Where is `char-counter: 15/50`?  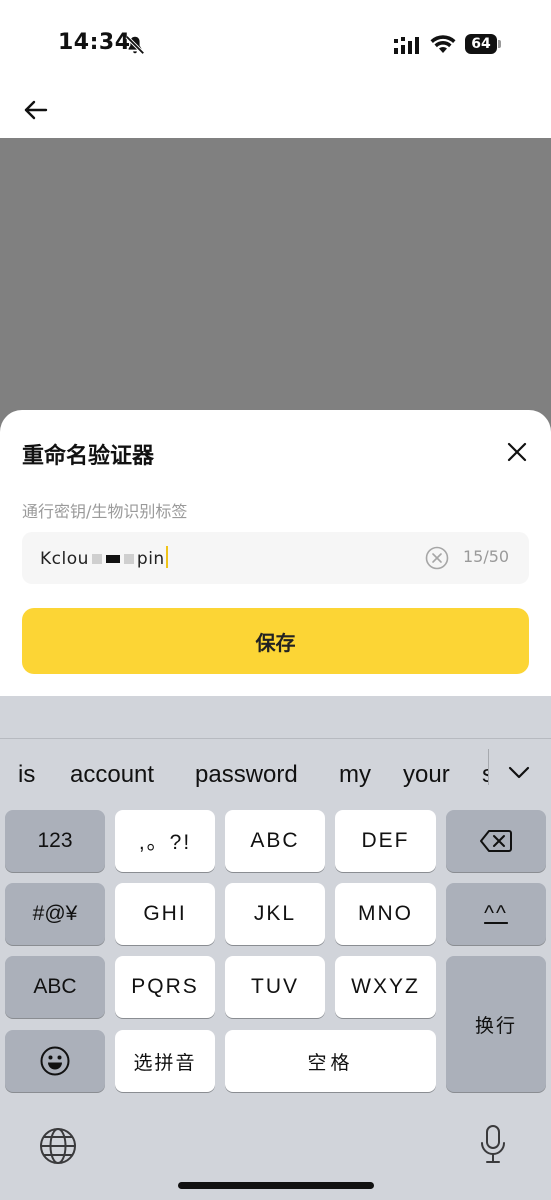 char-counter: 15/50 is located at coordinates (486, 556).